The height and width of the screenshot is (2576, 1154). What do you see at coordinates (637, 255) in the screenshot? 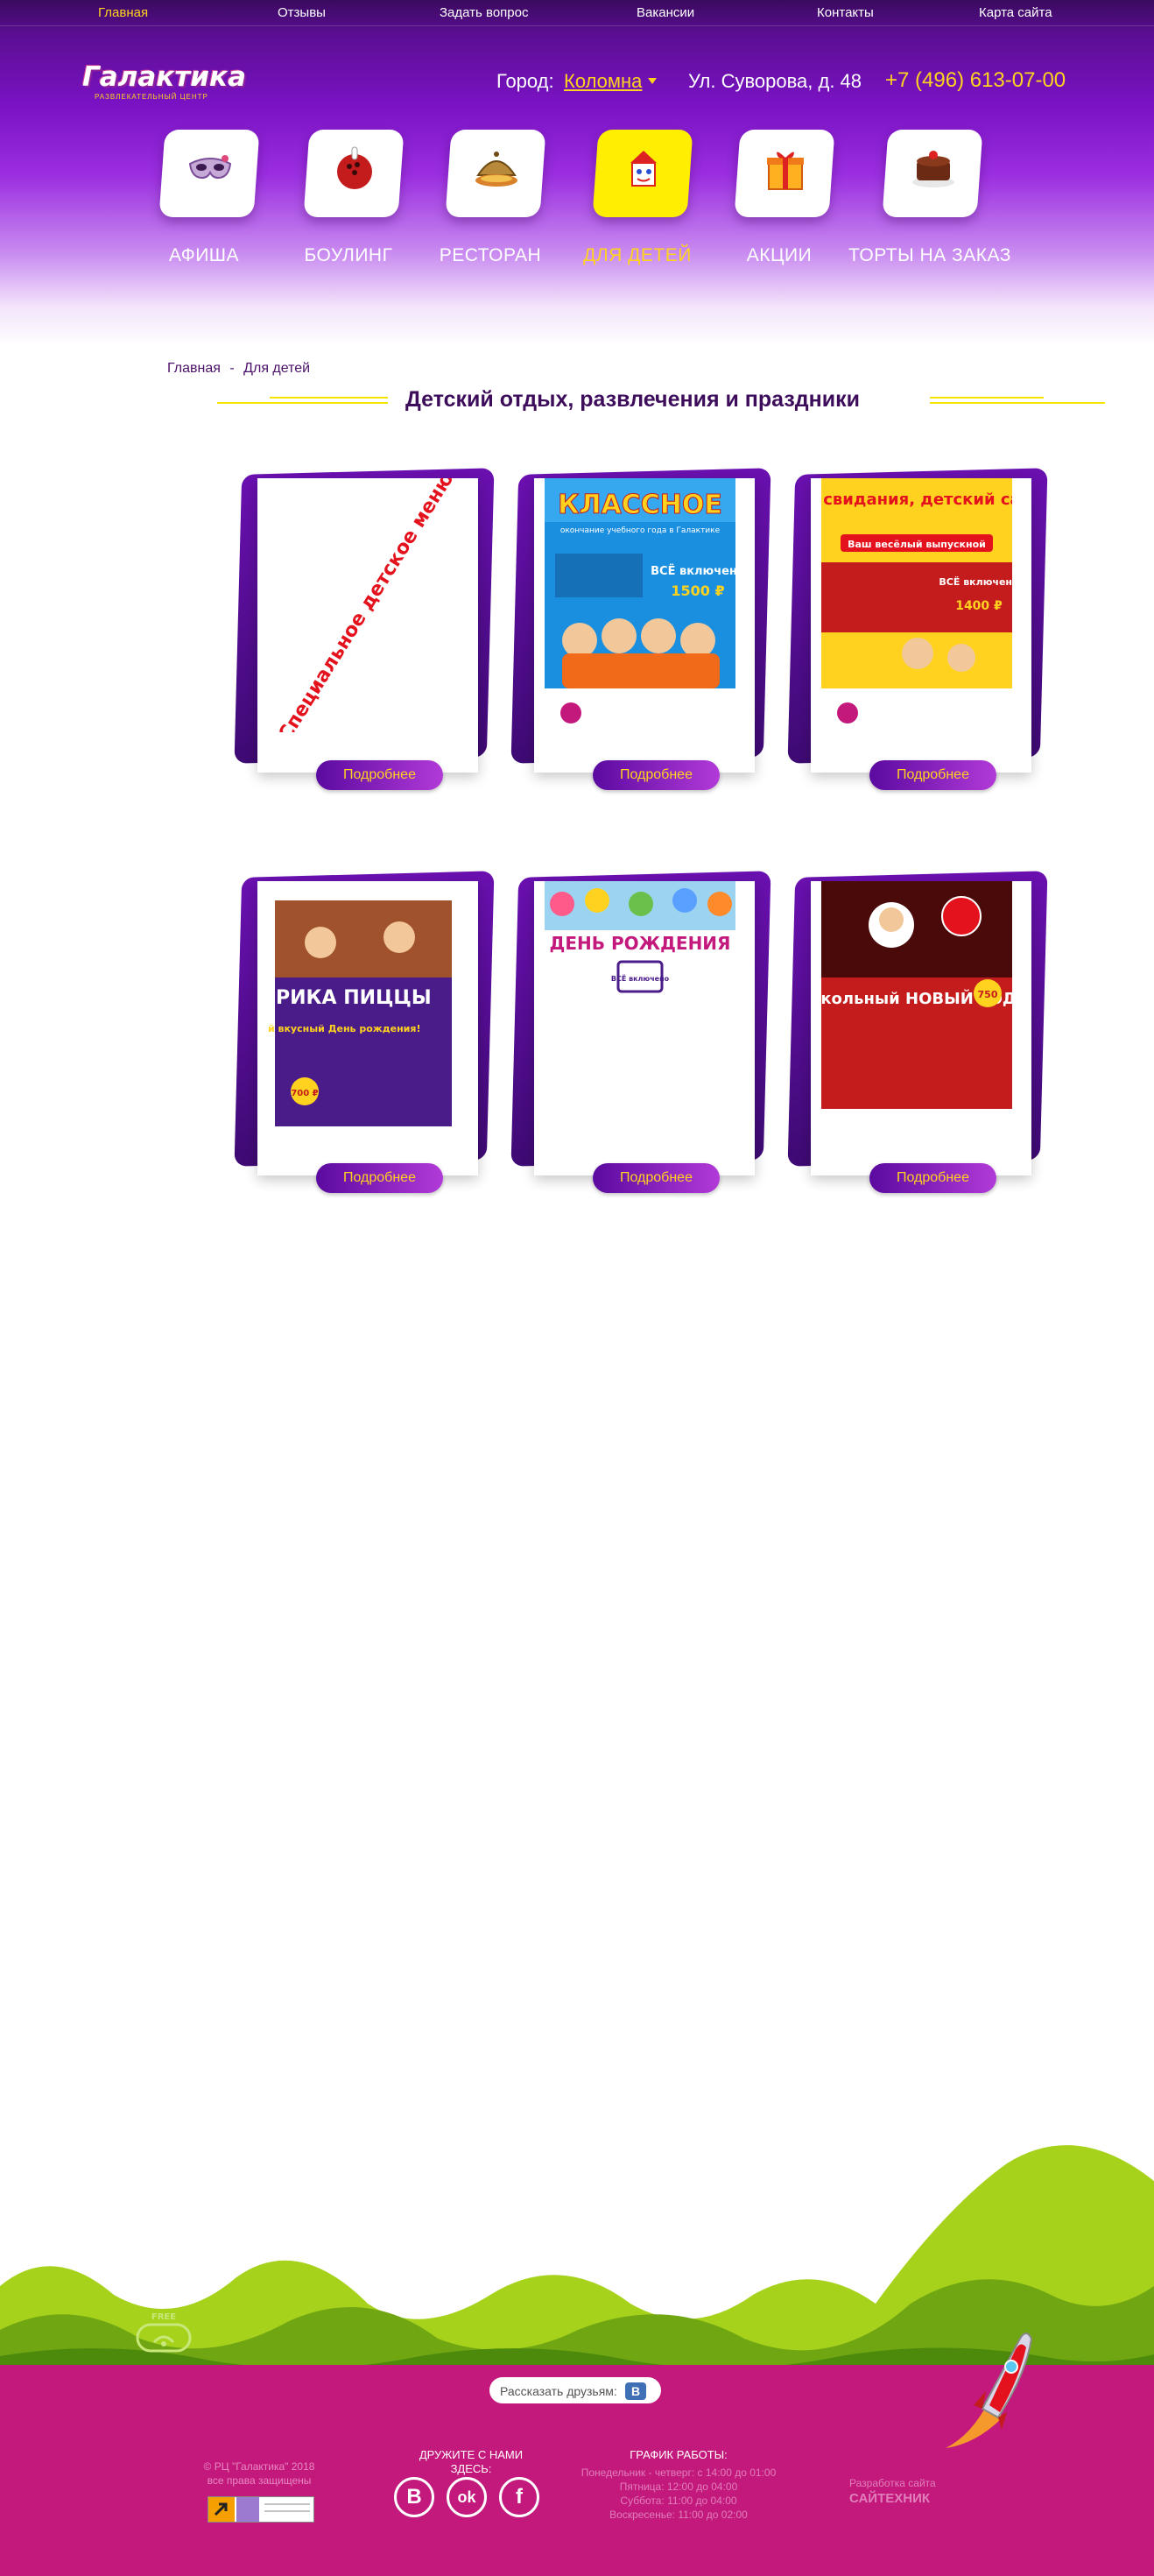
I see `category-label: ДЛЯ ДЕТЕЙ` at bounding box center [637, 255].